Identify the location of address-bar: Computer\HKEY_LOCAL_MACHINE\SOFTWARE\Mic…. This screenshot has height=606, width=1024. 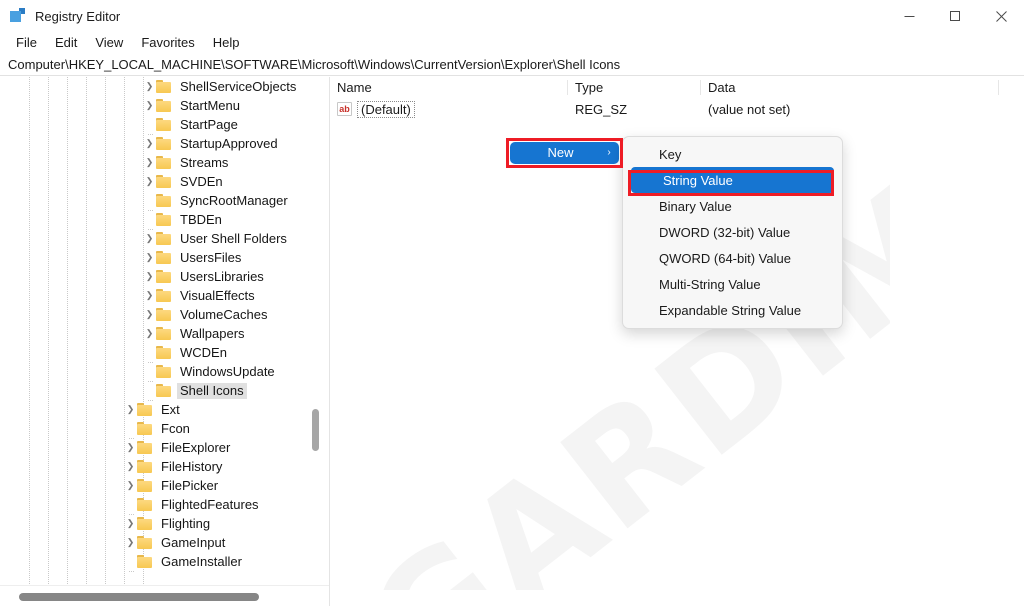
(512, 65).